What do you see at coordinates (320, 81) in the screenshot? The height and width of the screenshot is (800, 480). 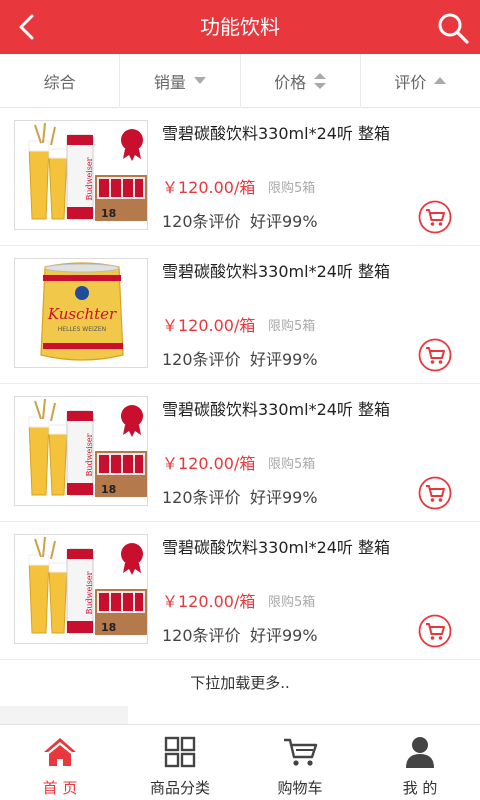 I see `sort-updown-icon` at bounding box center [320, 81].